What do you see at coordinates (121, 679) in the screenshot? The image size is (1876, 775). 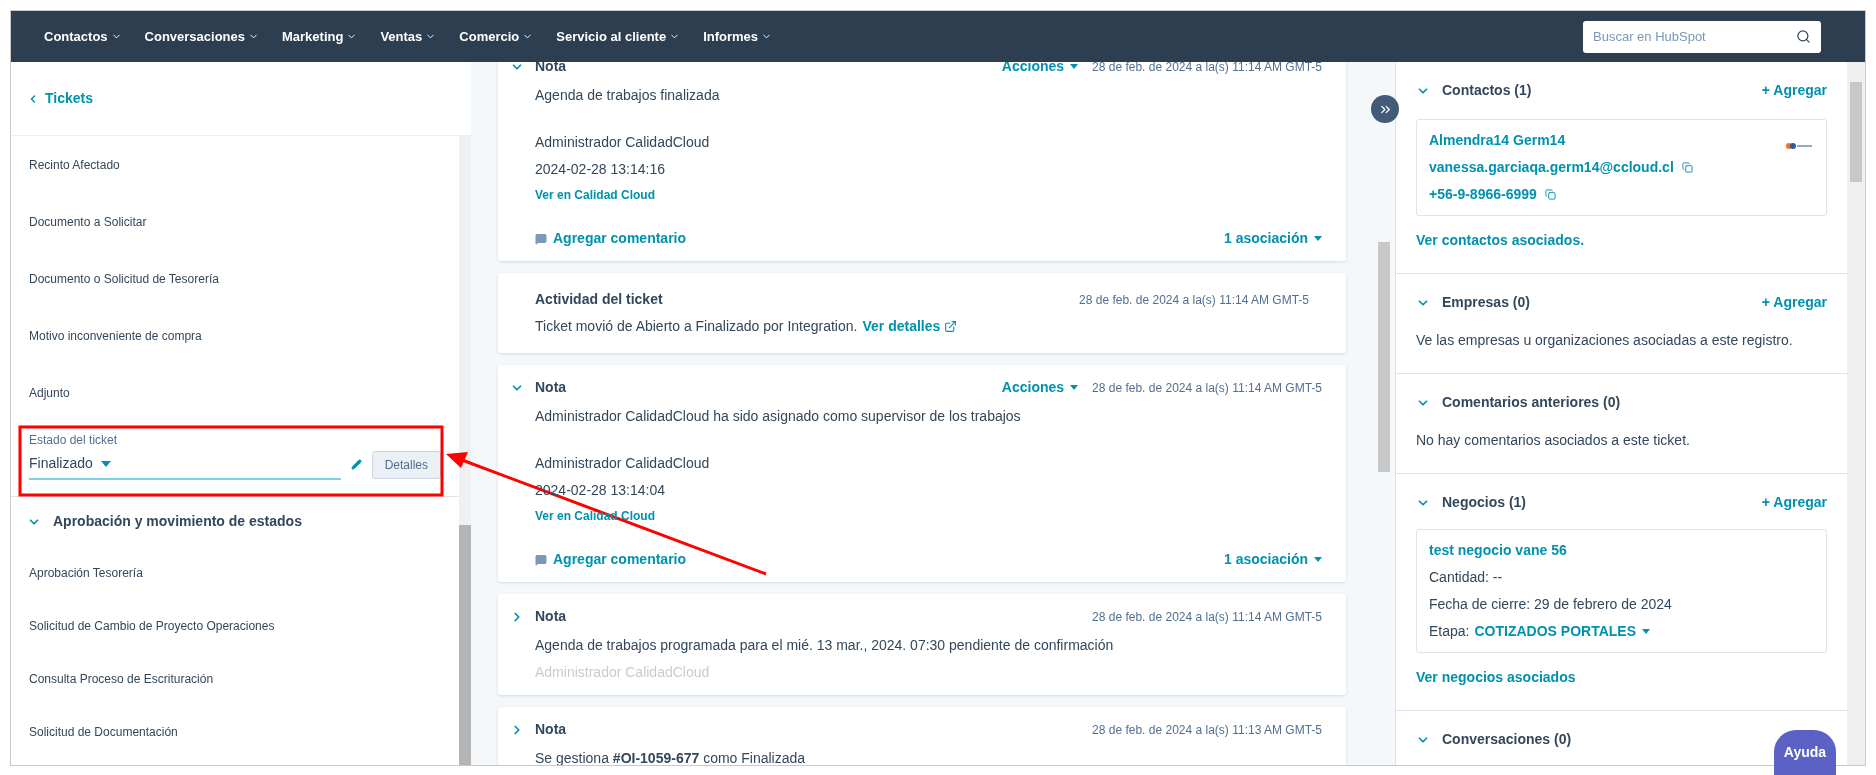 I see `property-label: Consulta Proceso de Escrituración` at bounding box center [121, 679].